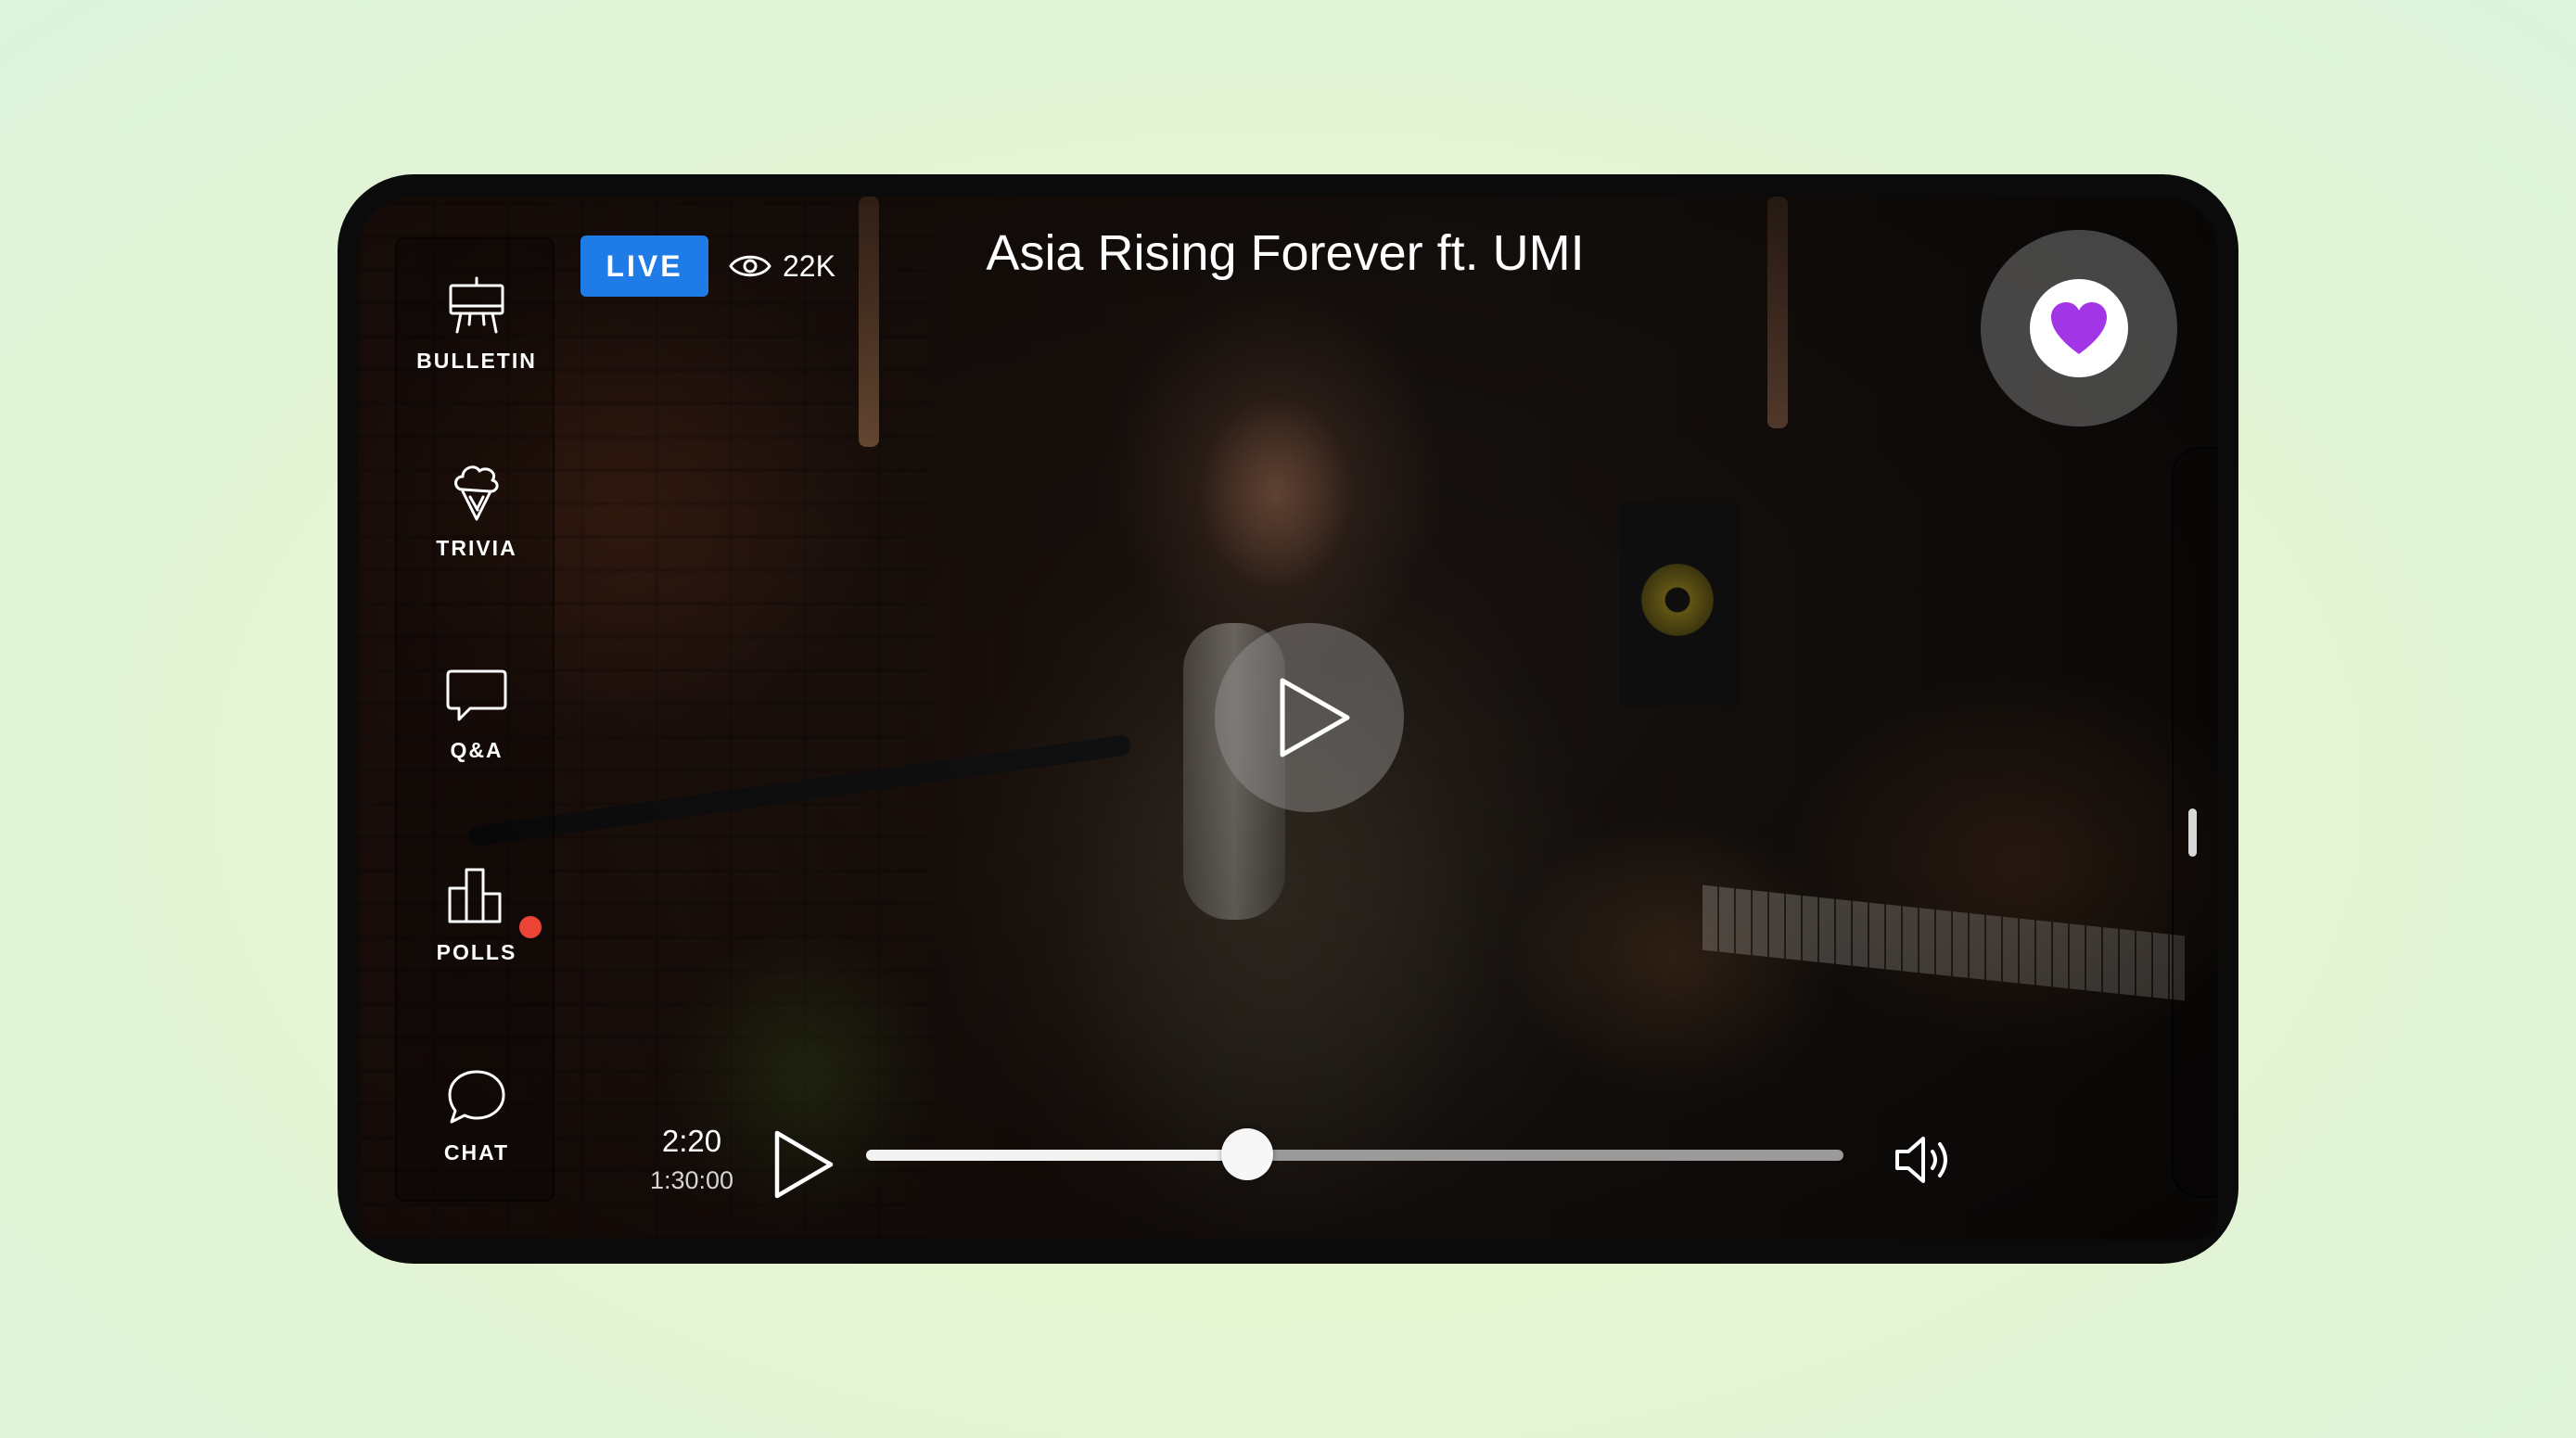 Image resolution: width=2576 pixels, height=1438 pixels. Describe the element at coordinates (692, 1141) in the screenshot. I see `current-time: 2:20` at that location.